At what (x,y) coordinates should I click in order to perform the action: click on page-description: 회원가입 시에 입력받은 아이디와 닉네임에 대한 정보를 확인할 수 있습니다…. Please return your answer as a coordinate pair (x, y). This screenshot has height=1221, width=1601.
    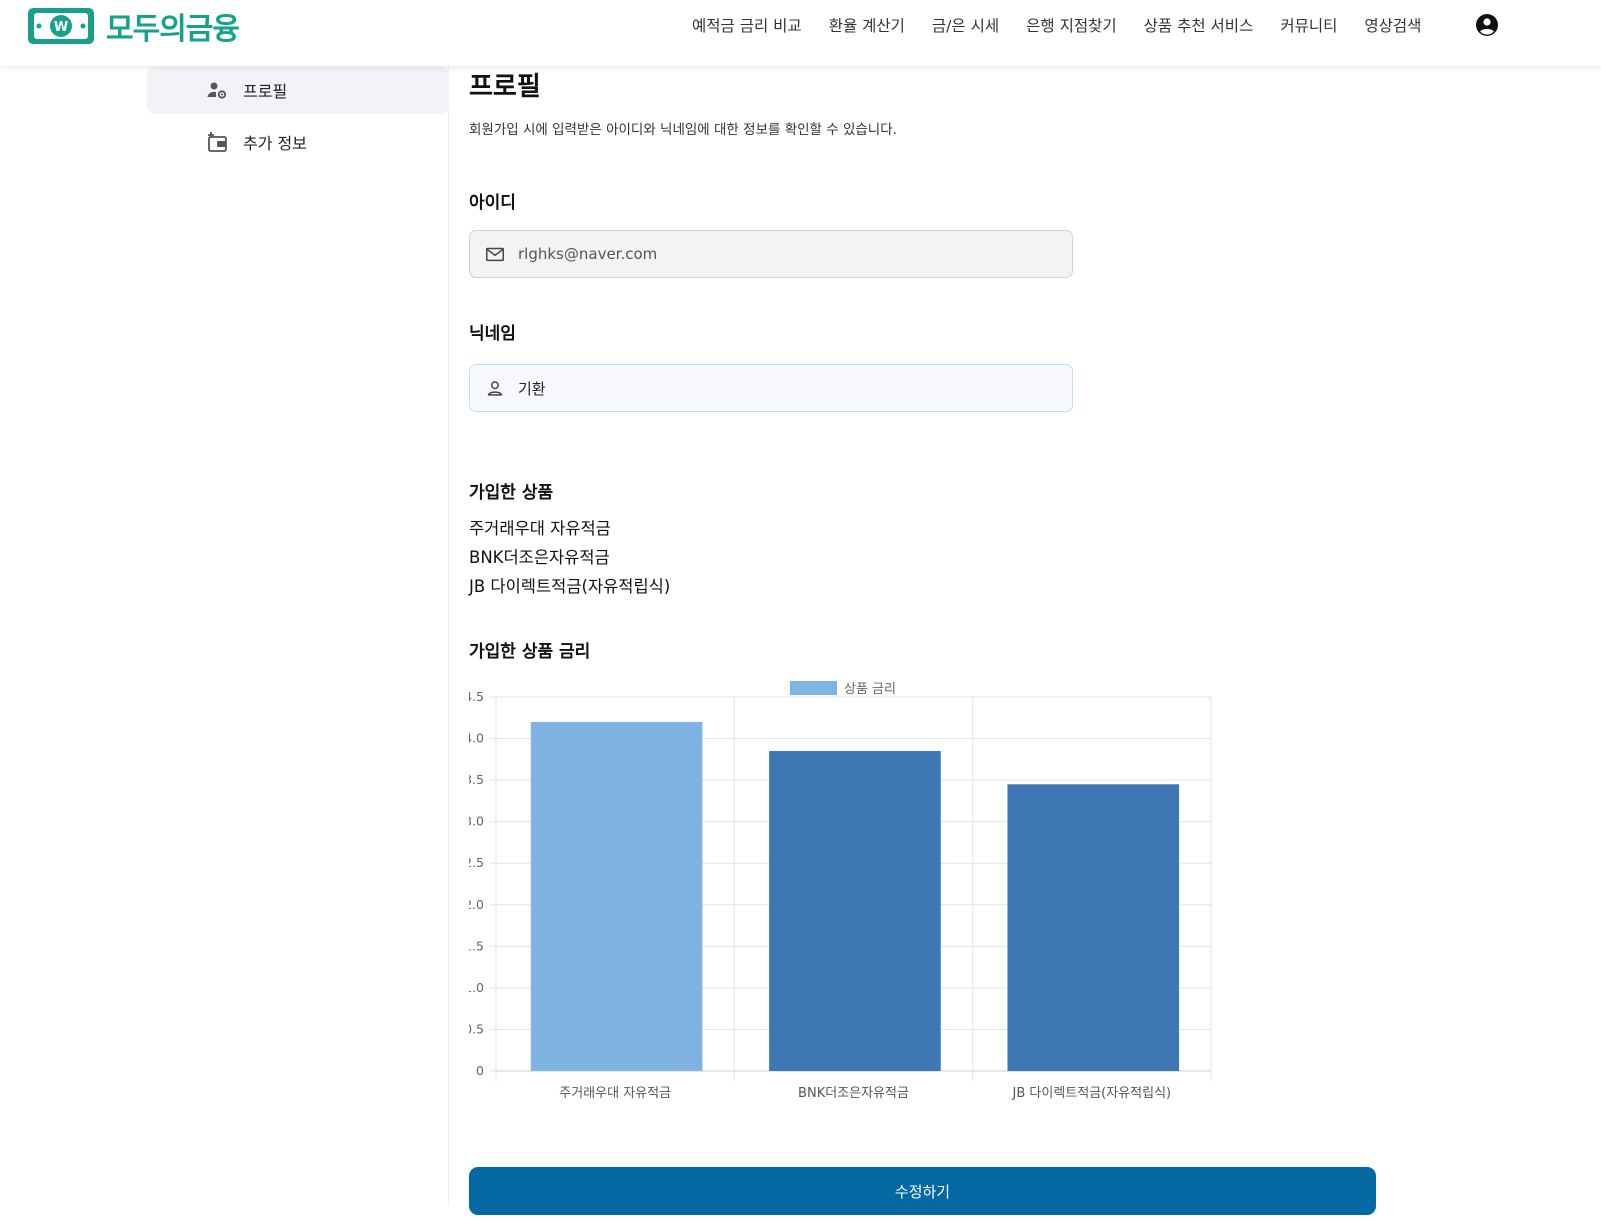
    Looking at the image, I should click on (683, 130).